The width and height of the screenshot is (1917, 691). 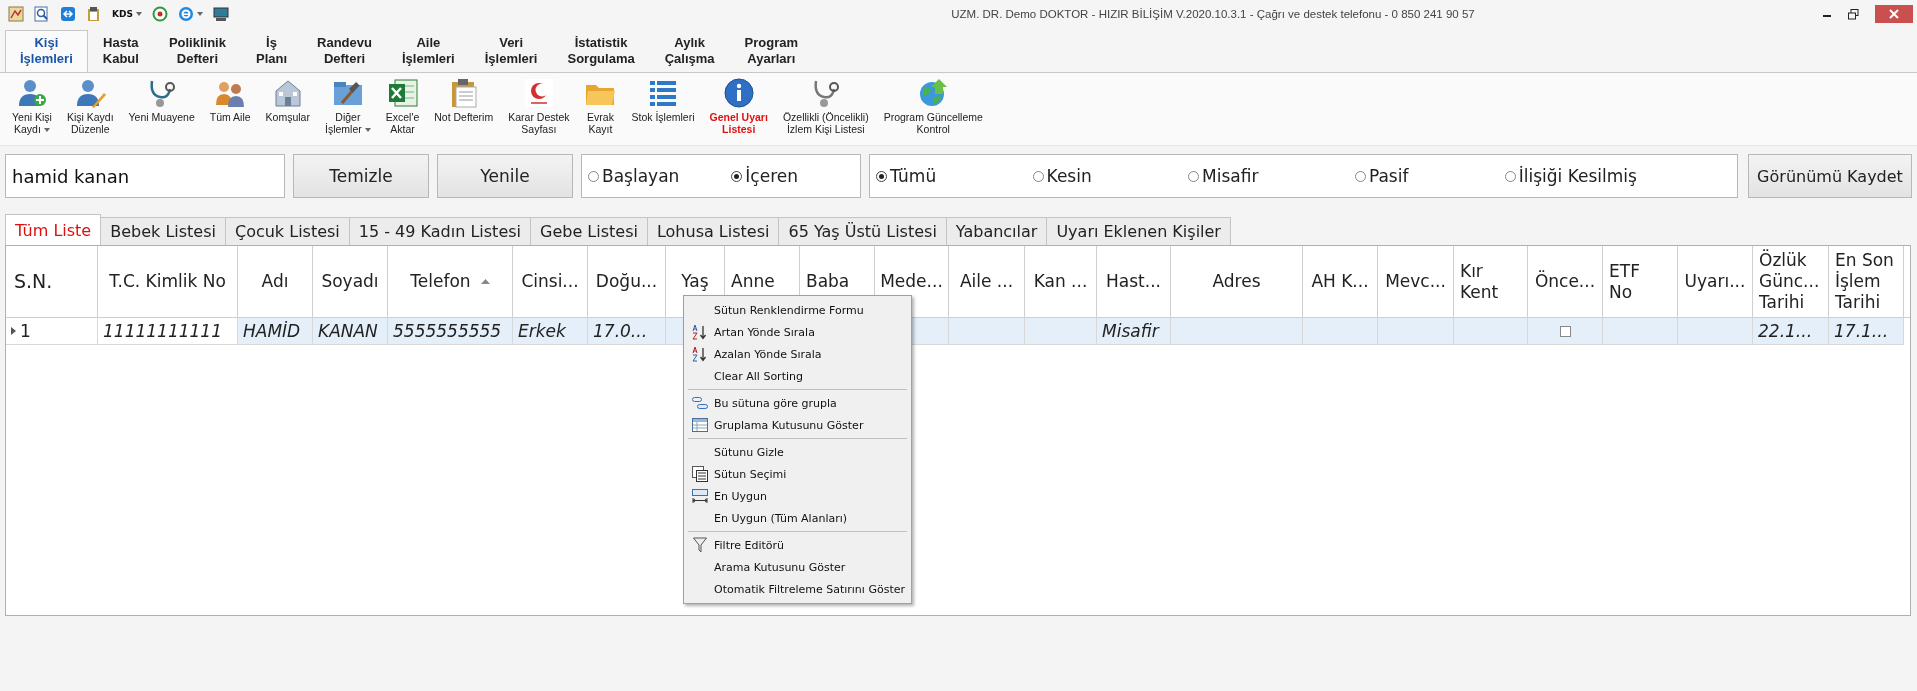 I want to click on menu-item: Otomatik Filtreleme Satırını Göster, so click(x=797, y=589).